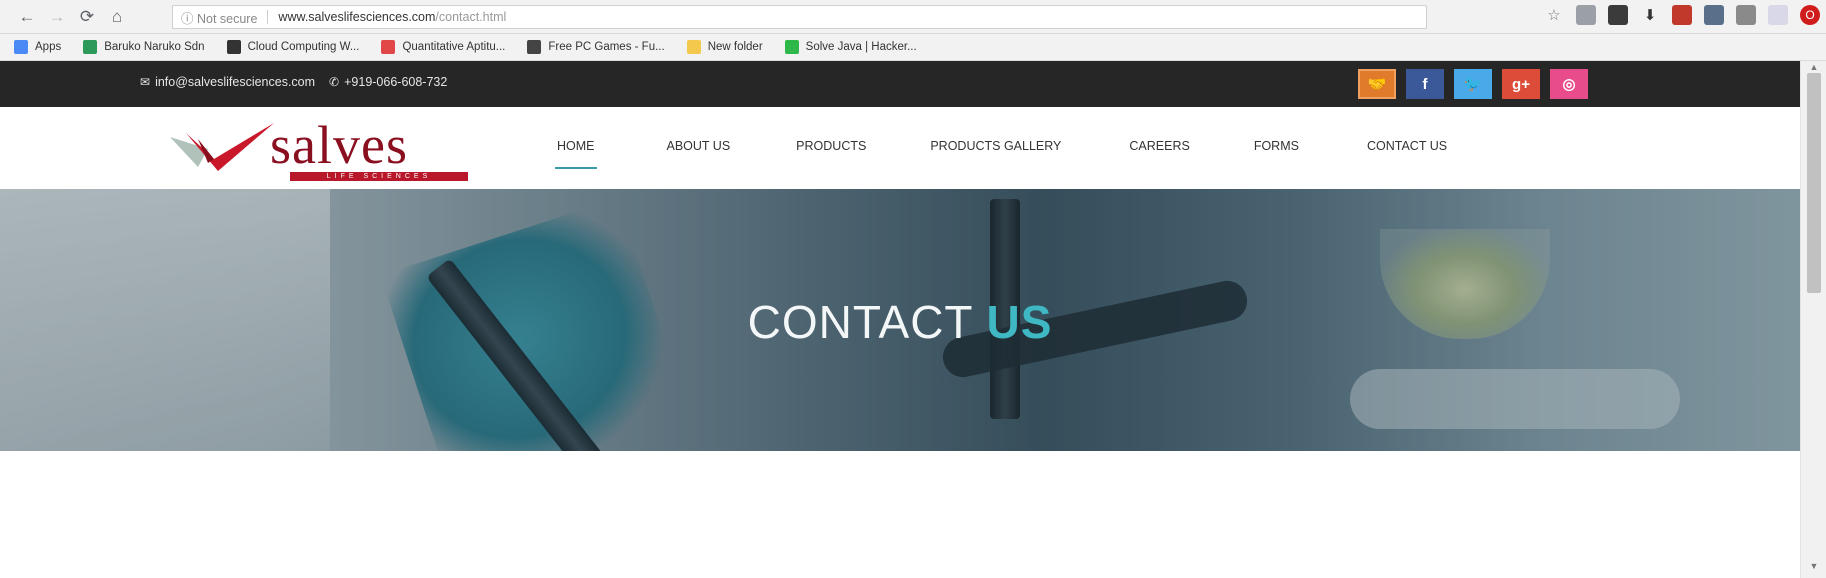 This screenshot has height=578, width=1826. What do you see at coordinates (1586, 15) in the screenshot?
I see `cast-icon` at bounding box center [1586, 15].